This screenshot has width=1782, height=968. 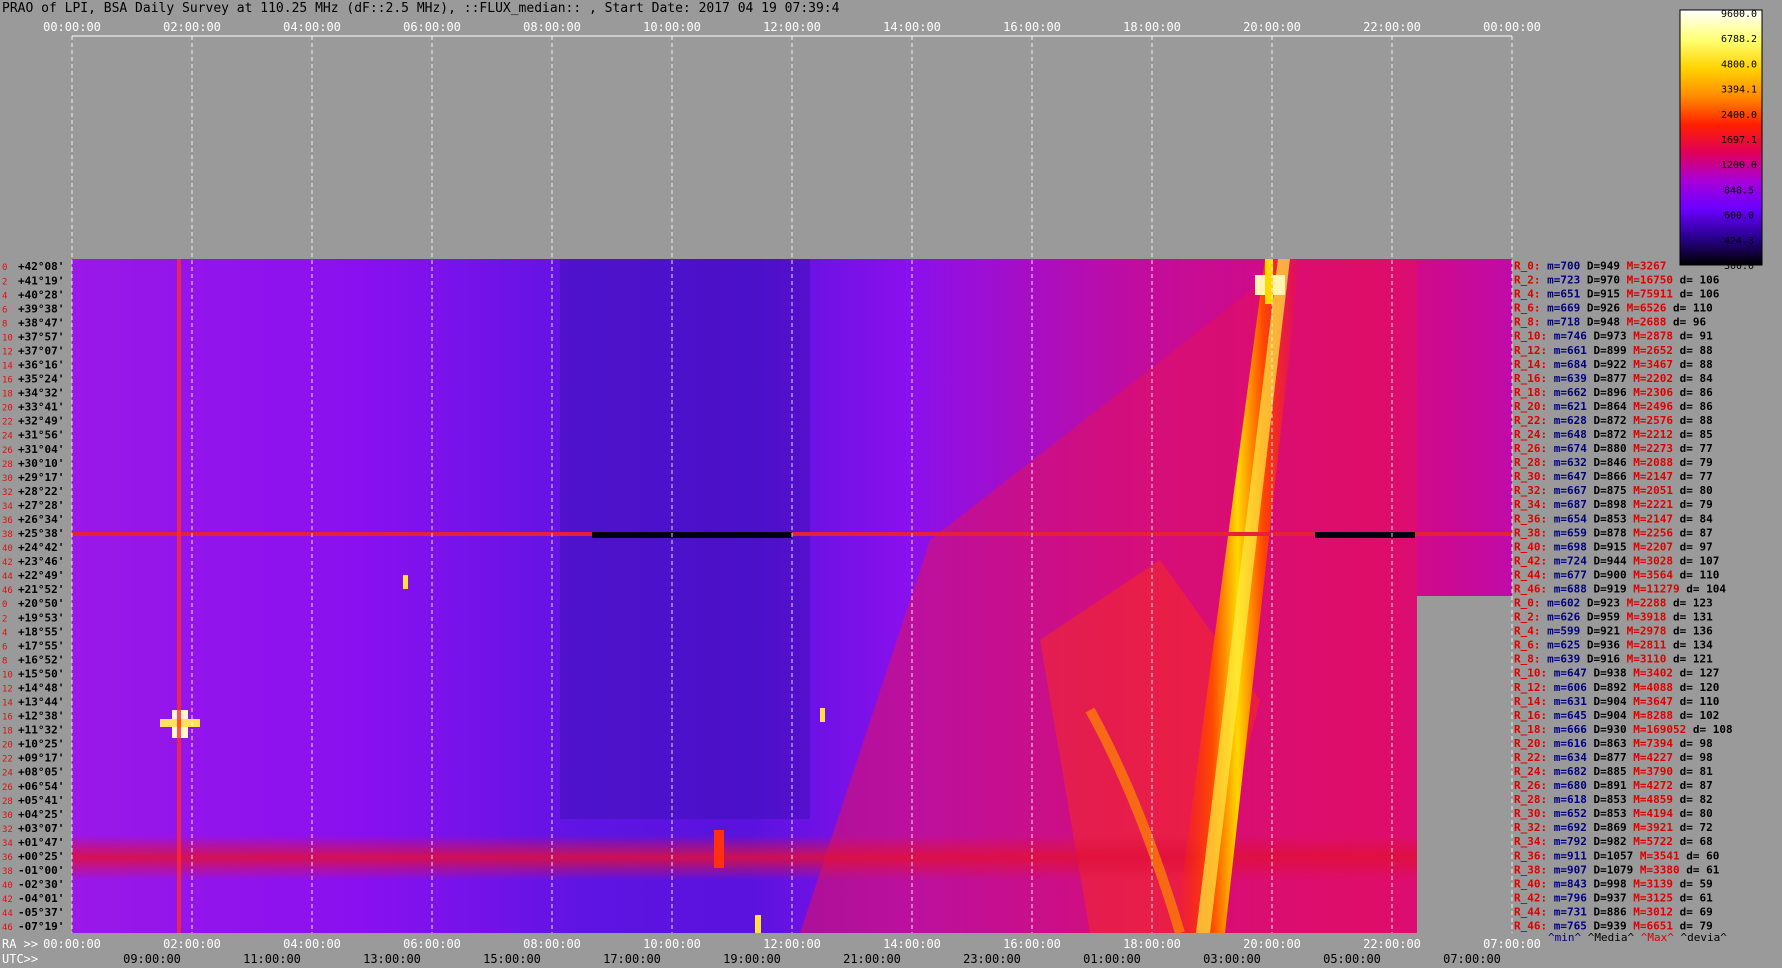 I want to click on stat-beam: R_10:, so click(x=1534, y=336).